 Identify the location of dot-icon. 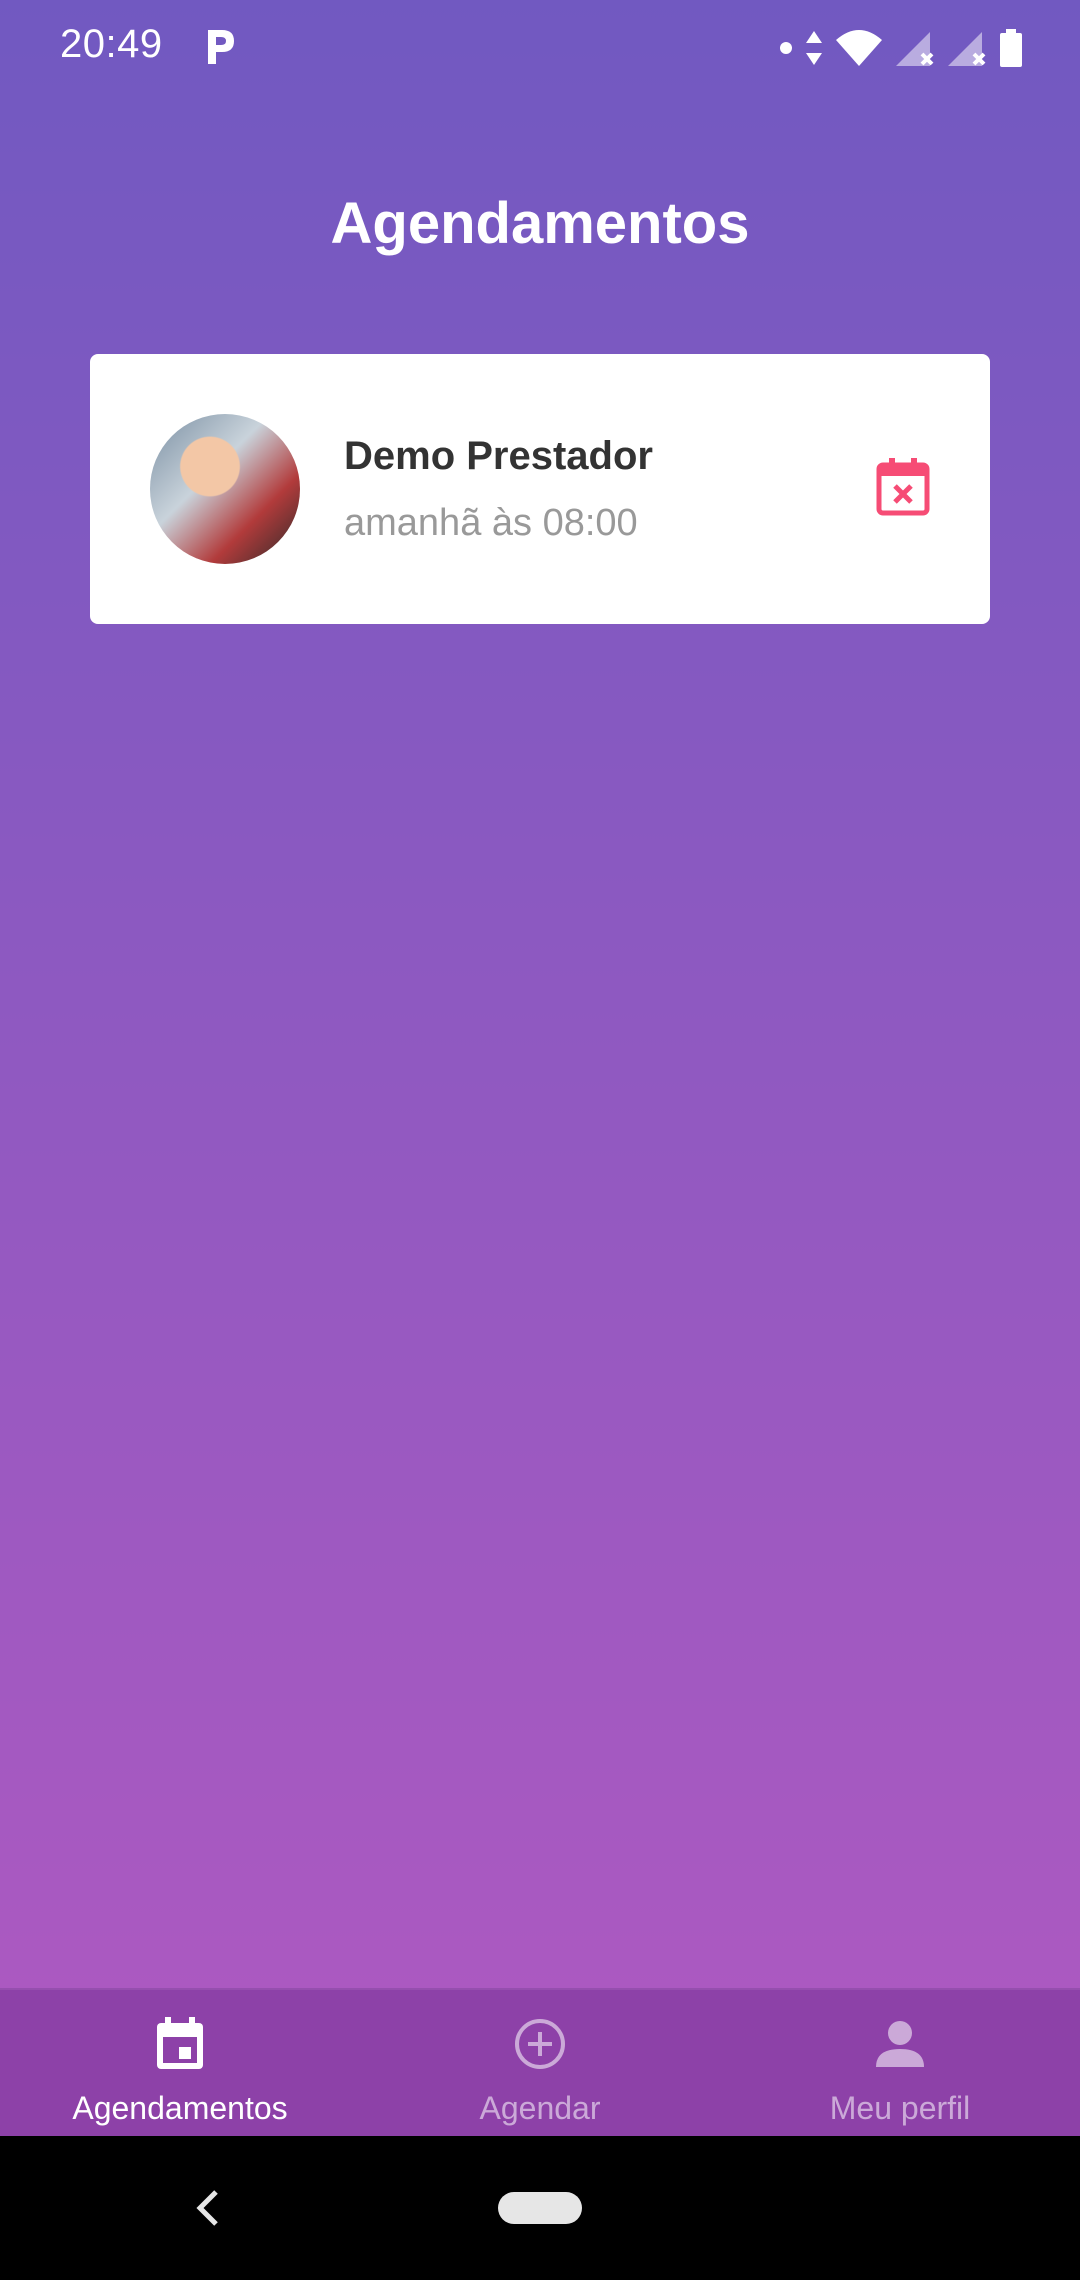
(786, 48).